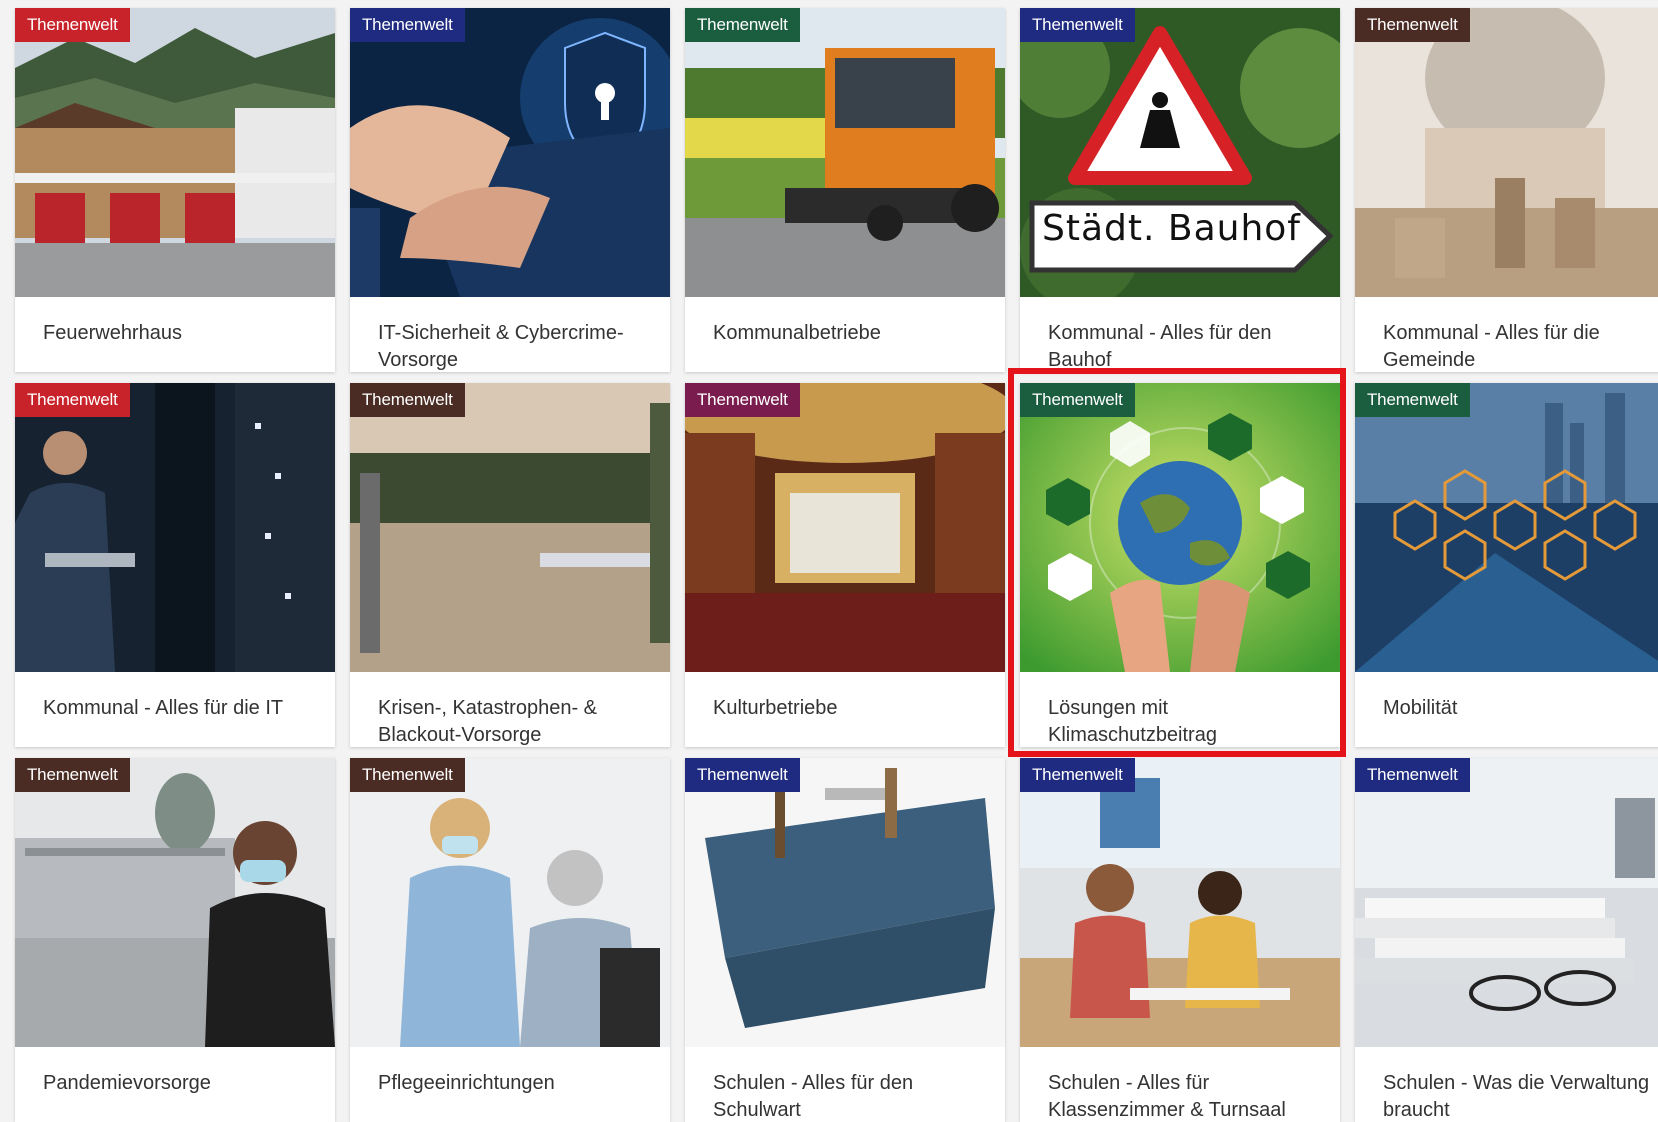 This screenshot has height=1122, width=1658. What do you see at coordinates (175, 152) in the screenshot?
I see `card-image-fire-station: Themenwelt` at bounding box center [175, 152].